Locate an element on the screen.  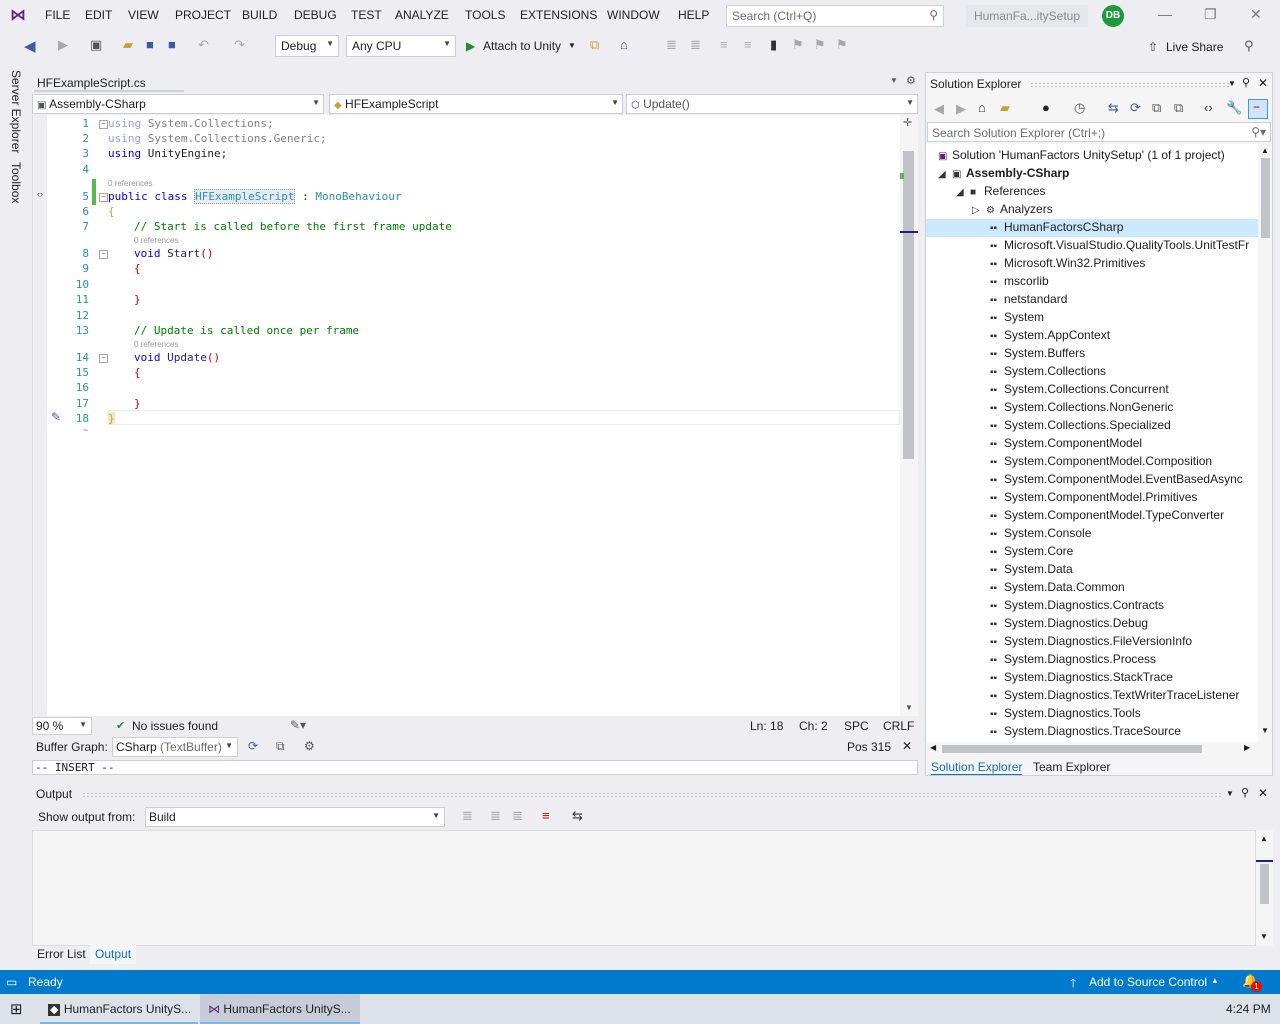
menu-debug: DEBUG is located at coordinates (315, 15).